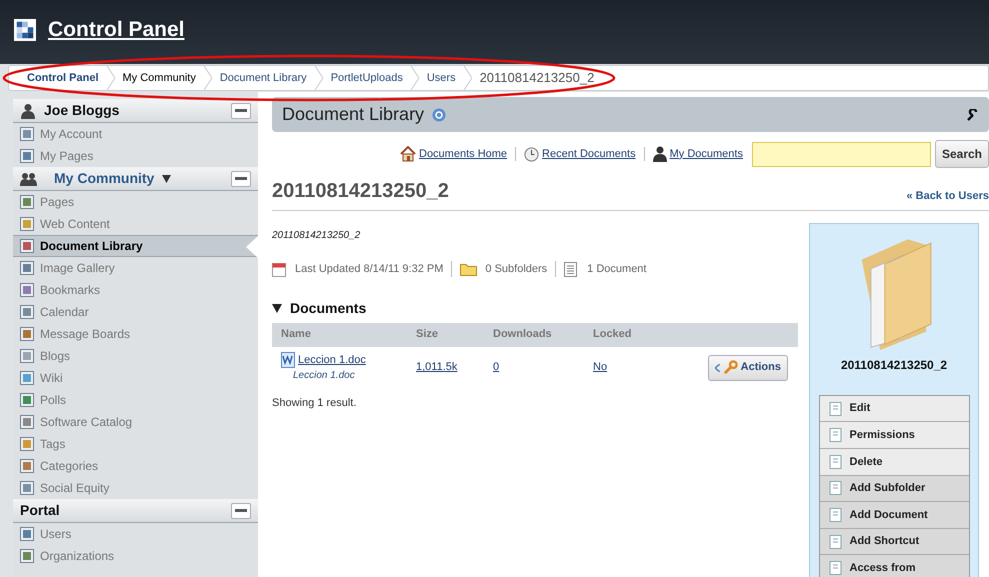 This screenshot has height=577, width=989. Describe the element at coordinates (315, 403) in the screenshot. I see `result-count-text: Showing 1 result.` at that location.